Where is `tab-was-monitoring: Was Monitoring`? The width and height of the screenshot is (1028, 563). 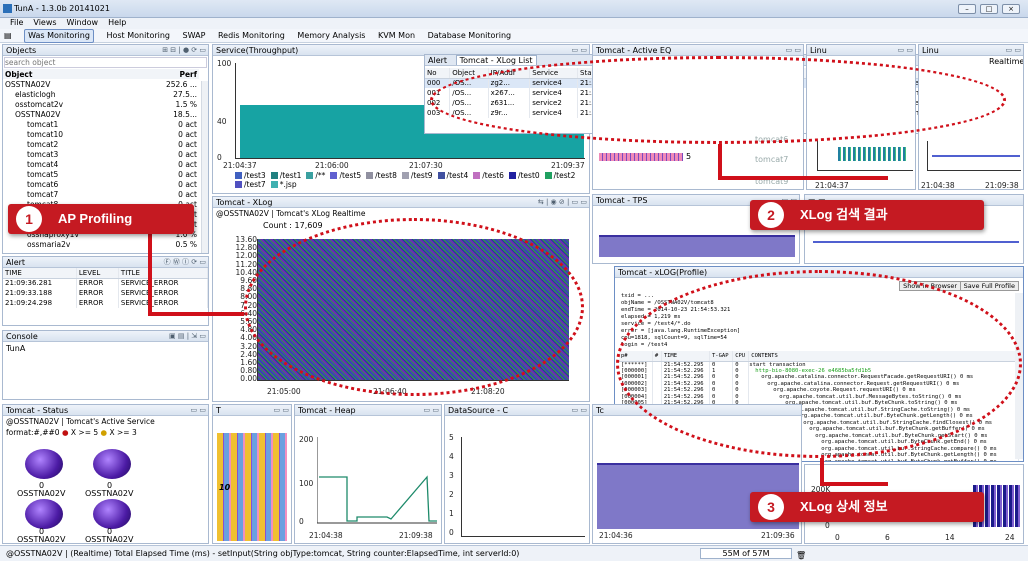
tab-was-monitoring: Was Monitoring is located at coordinates (59, 36).